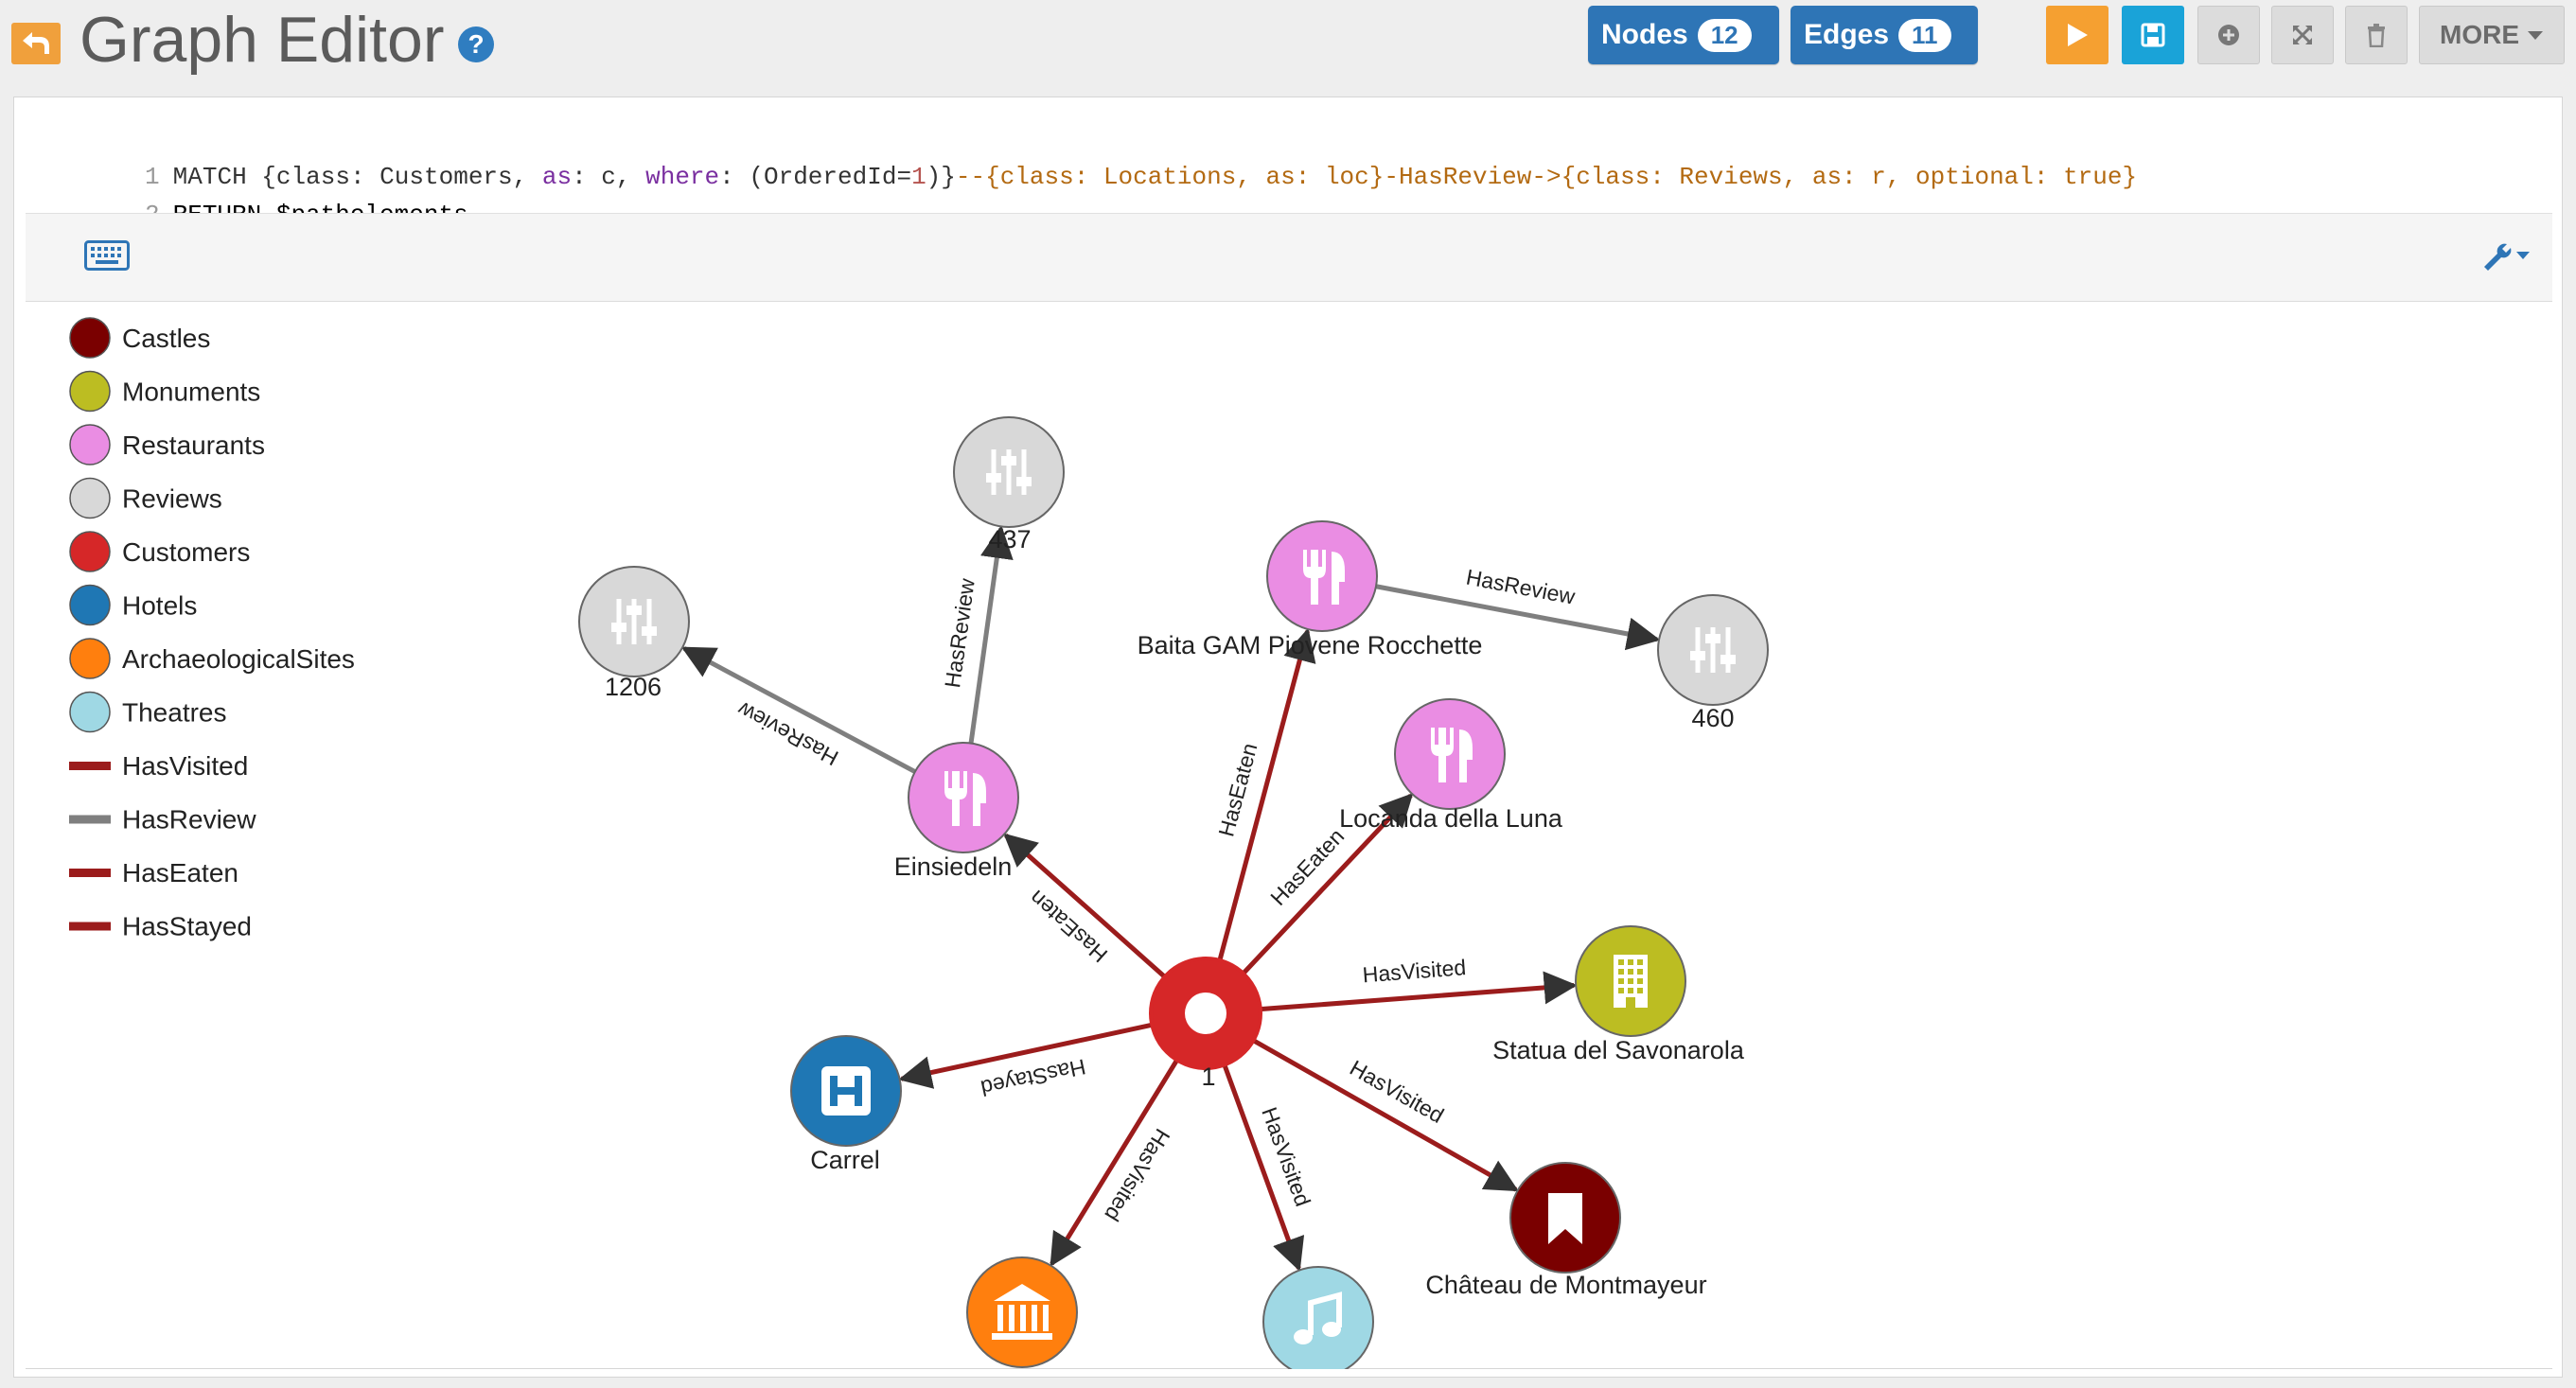 The height and width of the screenshot is (1388, 2576). What do you see at coordinates (167, 445) in the screenshot?
I see `legend-item-restaurants: Restaurants` at bounding box center [167, 445].